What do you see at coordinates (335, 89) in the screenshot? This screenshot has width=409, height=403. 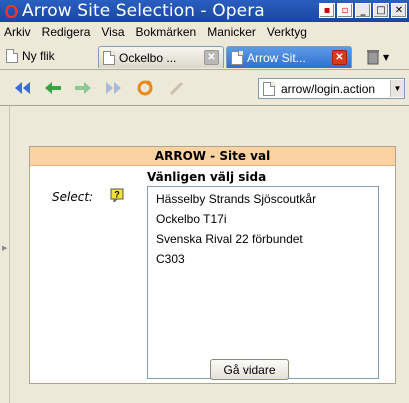 I see `address-input: arrow/login.action` at bounding box center [335, 89].